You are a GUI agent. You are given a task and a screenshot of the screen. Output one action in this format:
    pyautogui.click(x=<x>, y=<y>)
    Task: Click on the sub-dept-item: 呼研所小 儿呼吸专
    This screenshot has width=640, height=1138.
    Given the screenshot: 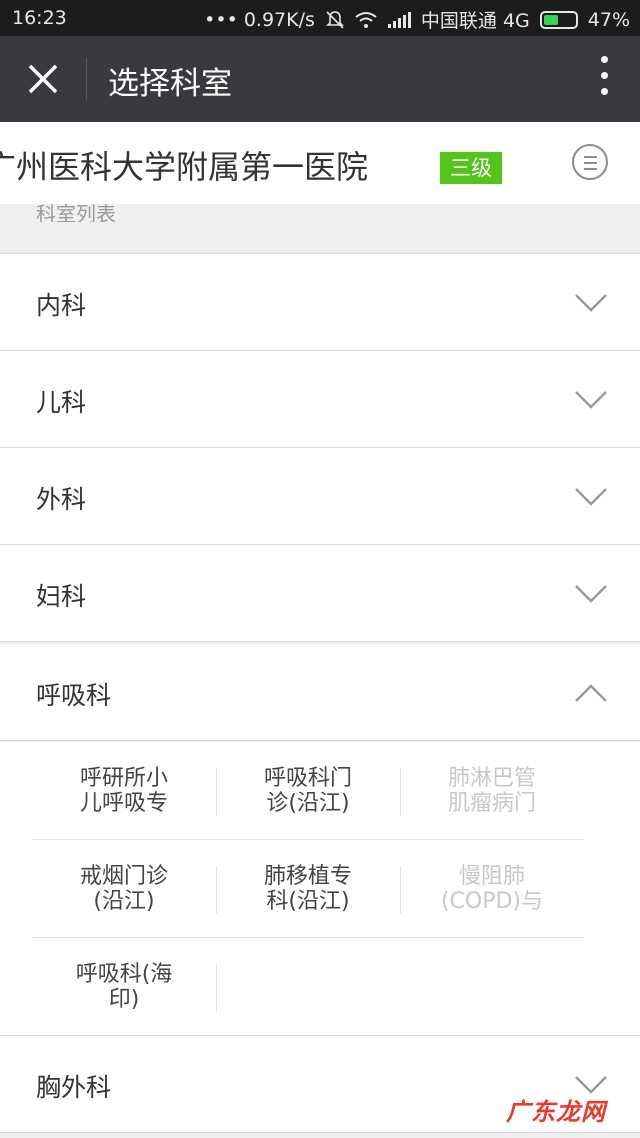 What is the action you would take?
    pyautogui.click(x=124, y=790)
    